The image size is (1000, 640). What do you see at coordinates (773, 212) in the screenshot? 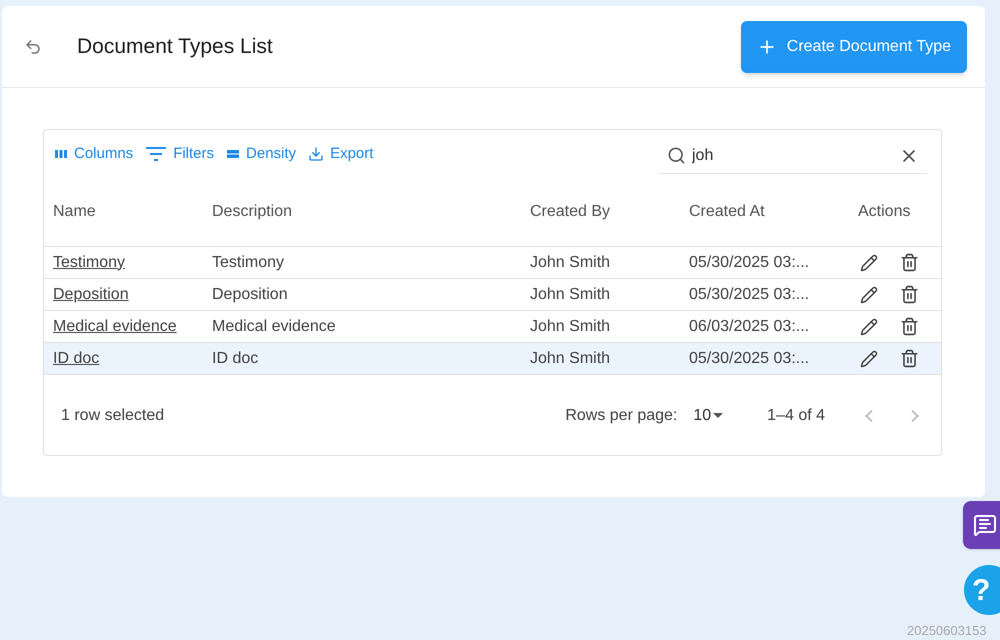
I see `column-header: Created At` at bounding box center [773, 212].